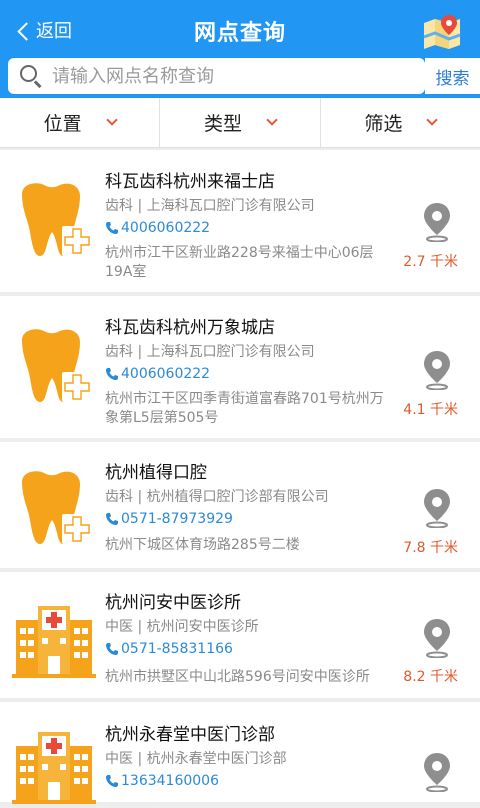  Describe the element at coordinates (430, 262) in the screenshot. I see `item-distance: 2.7 千米` at that location.